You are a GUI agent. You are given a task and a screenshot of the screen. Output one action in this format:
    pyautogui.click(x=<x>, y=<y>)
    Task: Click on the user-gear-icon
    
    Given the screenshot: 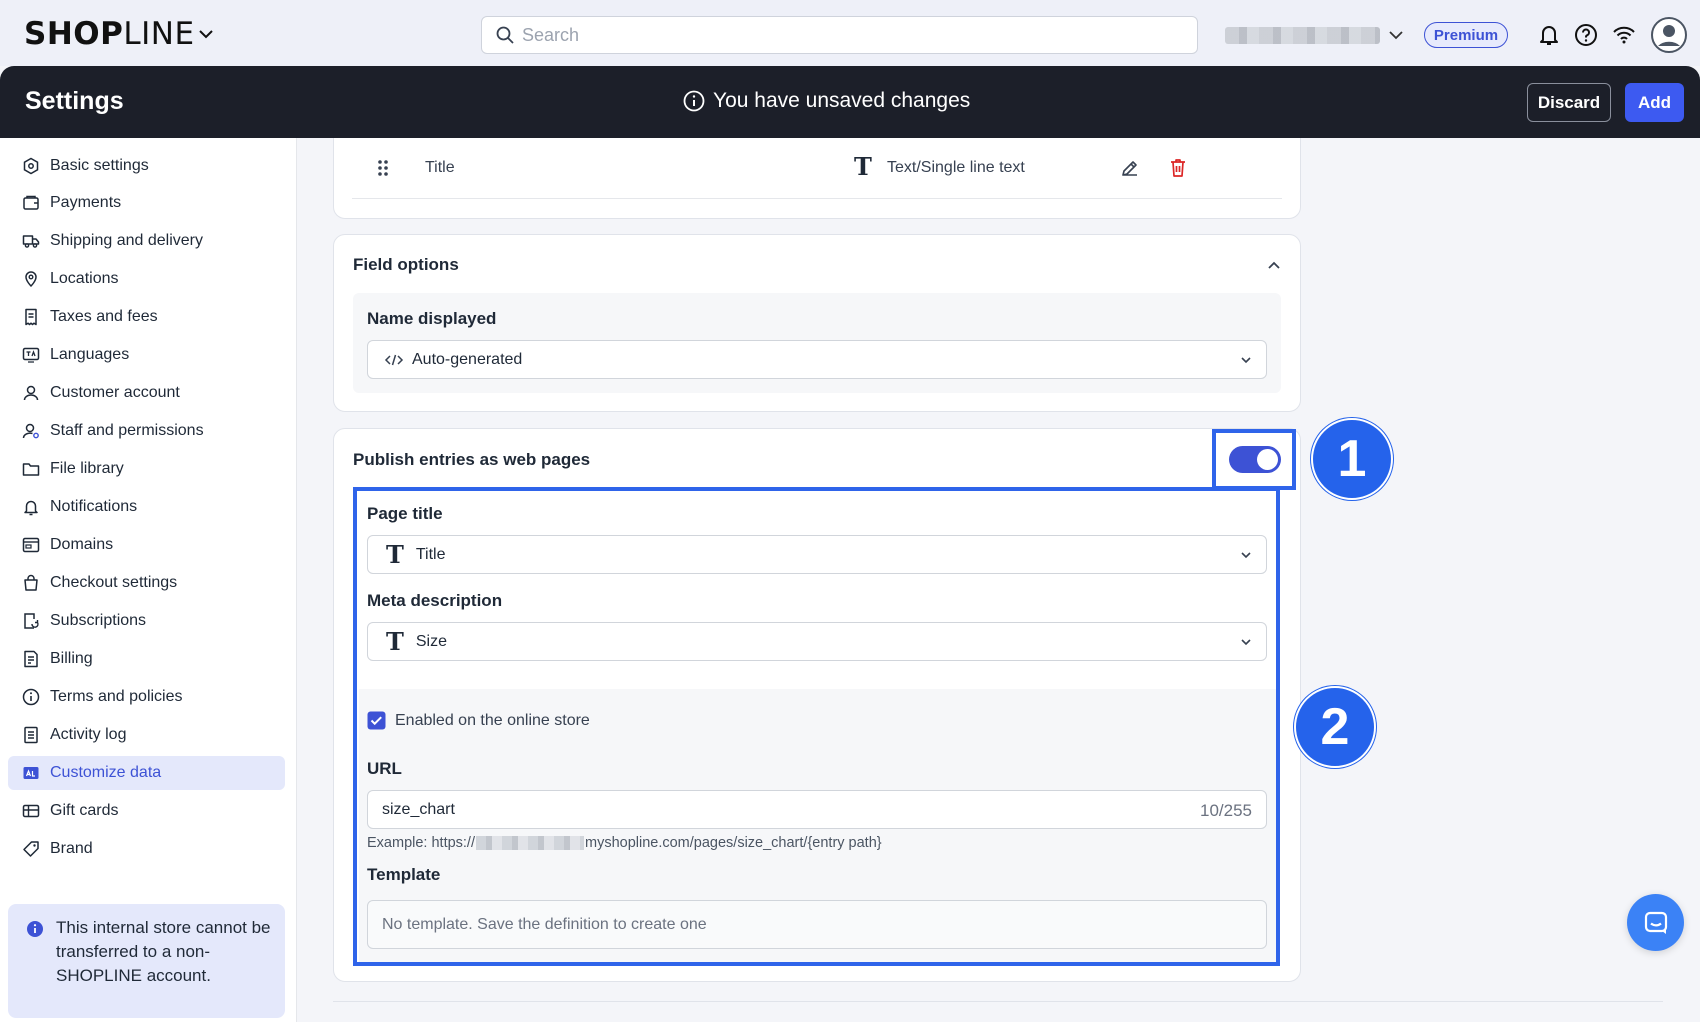 What is the action you would take?
    pyautogui.click(x=30, y=431)
    